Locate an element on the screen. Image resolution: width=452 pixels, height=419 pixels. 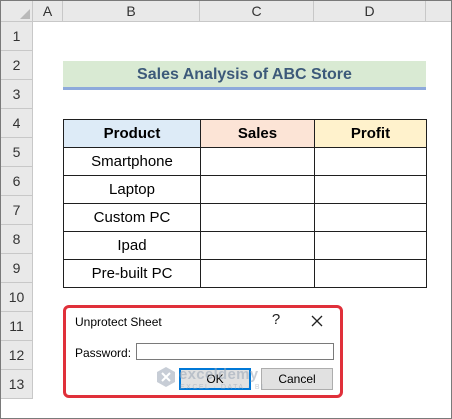
product-cell: Ipad is located at coordinates (132, 245).